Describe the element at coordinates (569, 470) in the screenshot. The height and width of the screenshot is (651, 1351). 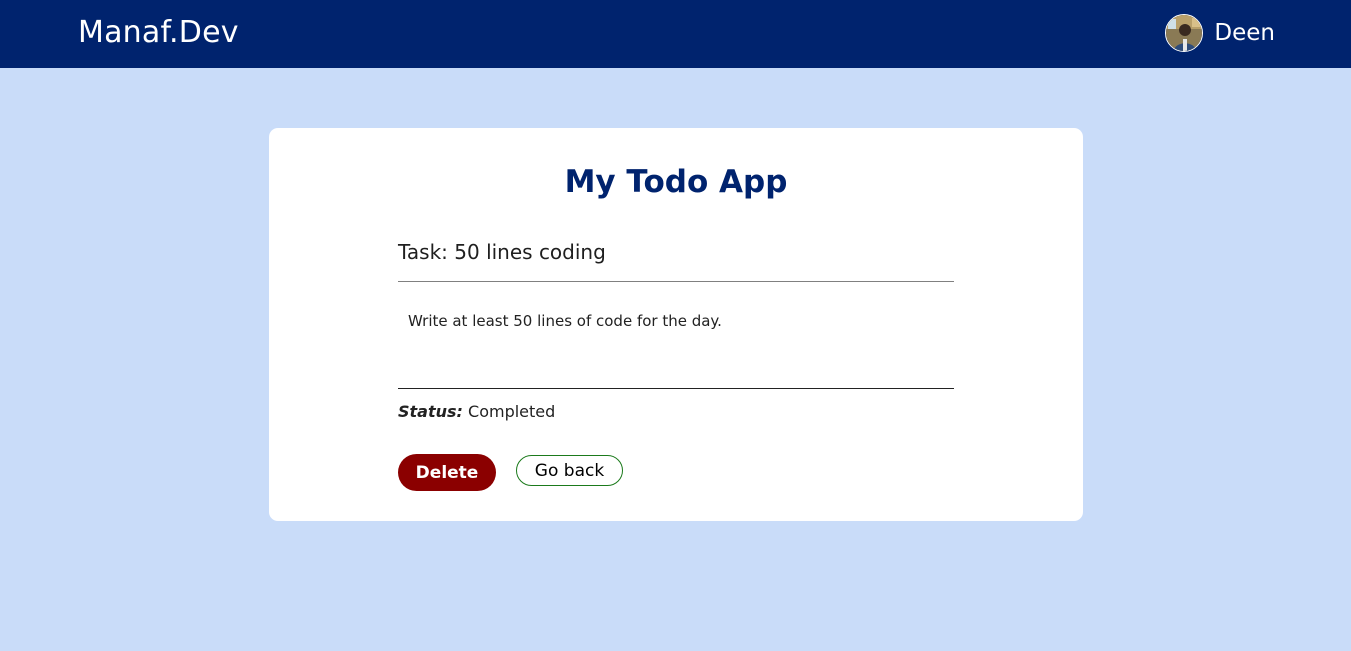
I see `go-back-button: Go back` at that location.